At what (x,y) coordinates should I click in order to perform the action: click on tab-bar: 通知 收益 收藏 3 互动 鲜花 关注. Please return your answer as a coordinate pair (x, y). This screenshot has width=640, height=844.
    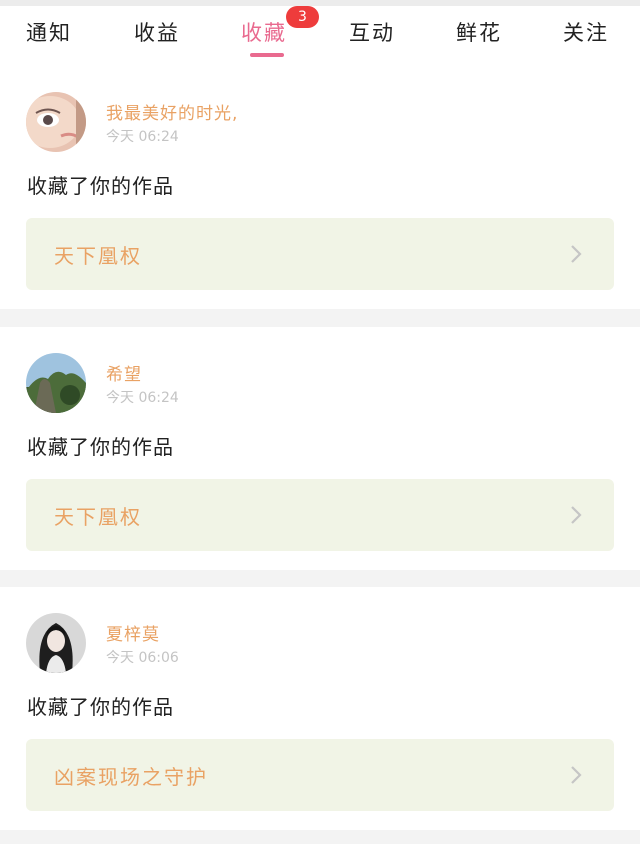
    Looking at the image, I should click on (320, 36).